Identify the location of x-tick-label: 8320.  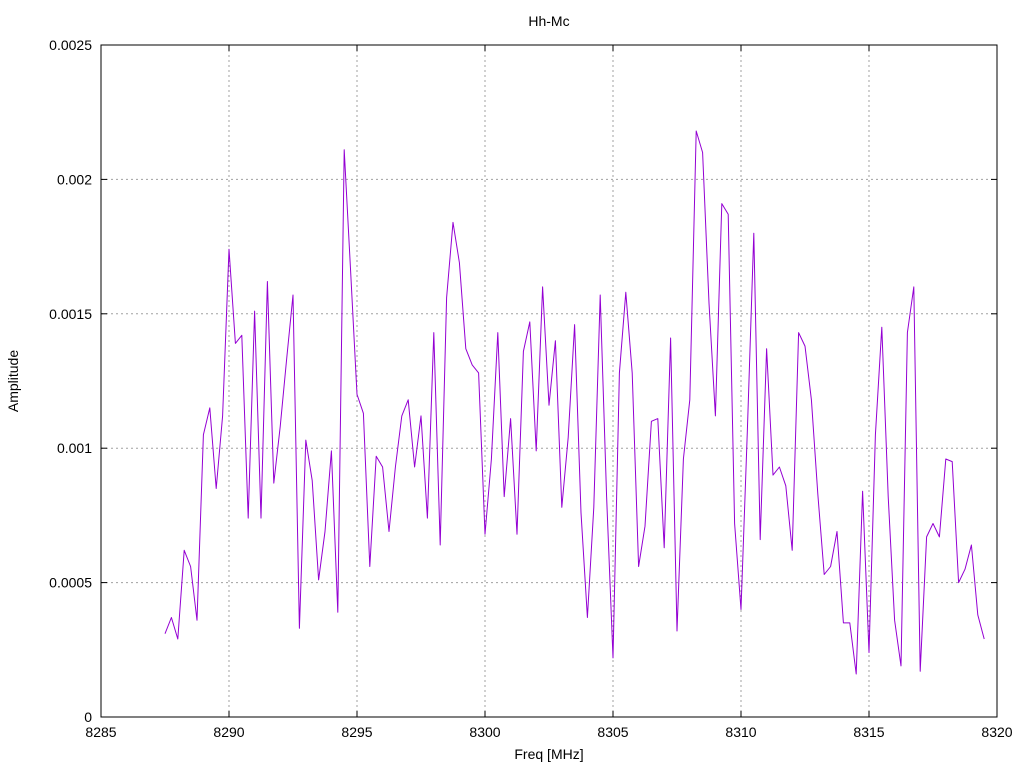
(996, 732).